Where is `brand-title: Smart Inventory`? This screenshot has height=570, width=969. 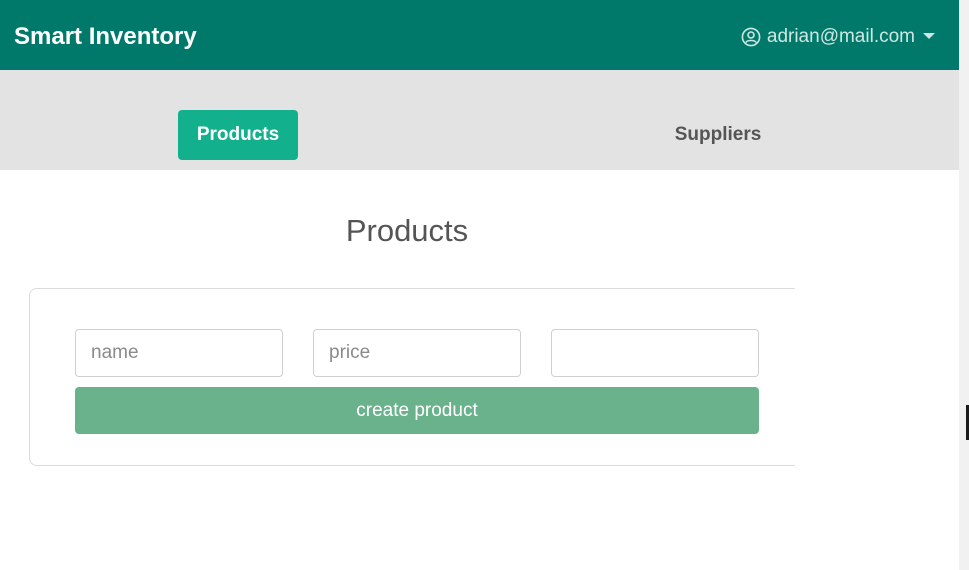
brand-title: Smart Inventory is located at coordinates (105, 37).